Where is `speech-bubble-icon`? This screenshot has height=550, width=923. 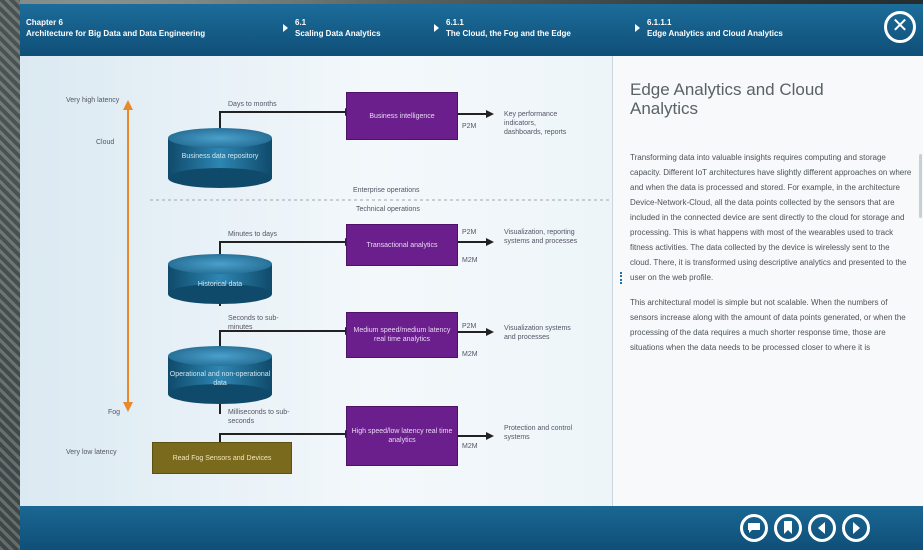 speech-bubble-icon is located at coordinates (754, 528).